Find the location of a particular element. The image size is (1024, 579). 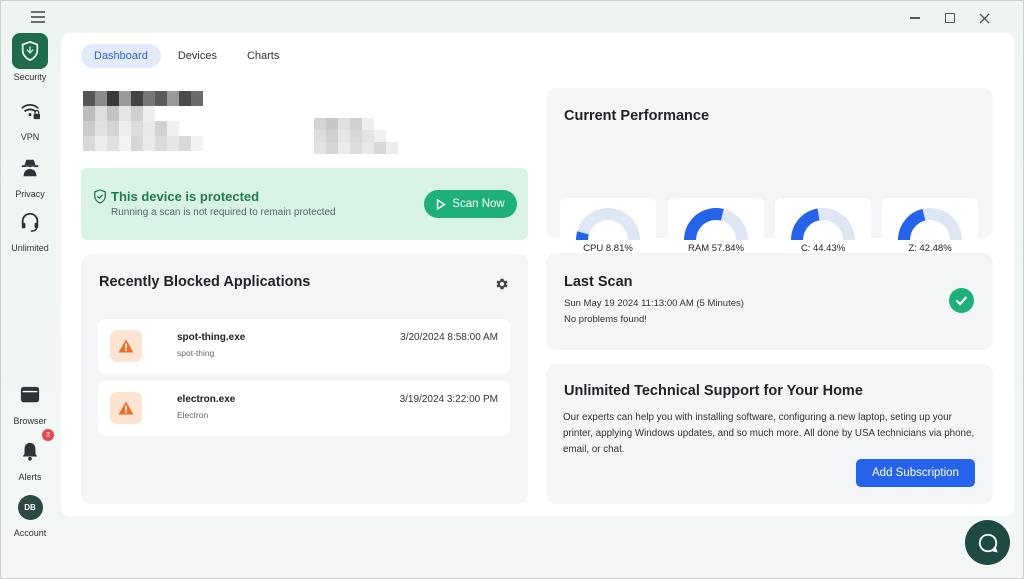

sidebar-item-label: Browser is located at coordinates (30, 421).